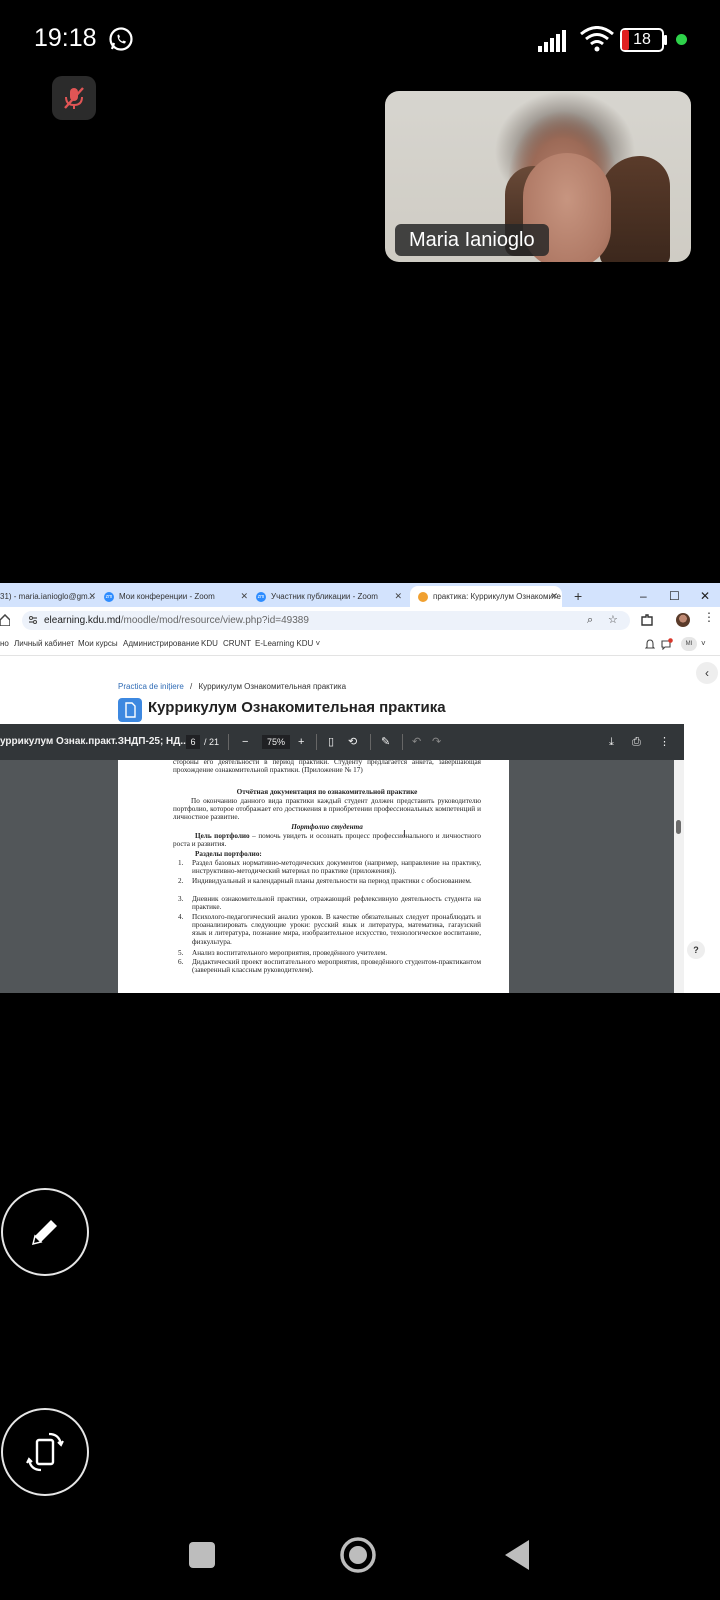  Describe the element at coordinates (705, 596) in the screenshot. I see `window-close-button: ✕` at that location.